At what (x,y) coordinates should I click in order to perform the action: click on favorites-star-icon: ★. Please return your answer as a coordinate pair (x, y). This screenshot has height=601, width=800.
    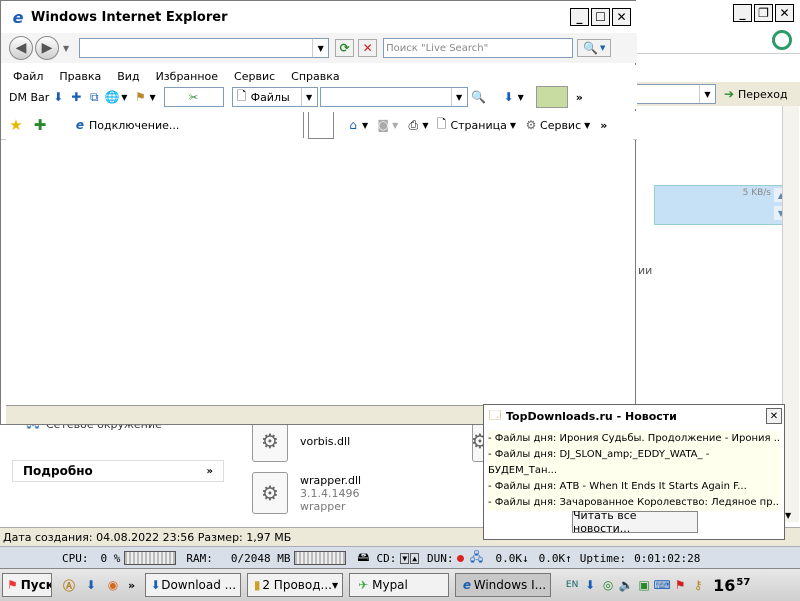
    Looking at the image, I should click on (16, 125).